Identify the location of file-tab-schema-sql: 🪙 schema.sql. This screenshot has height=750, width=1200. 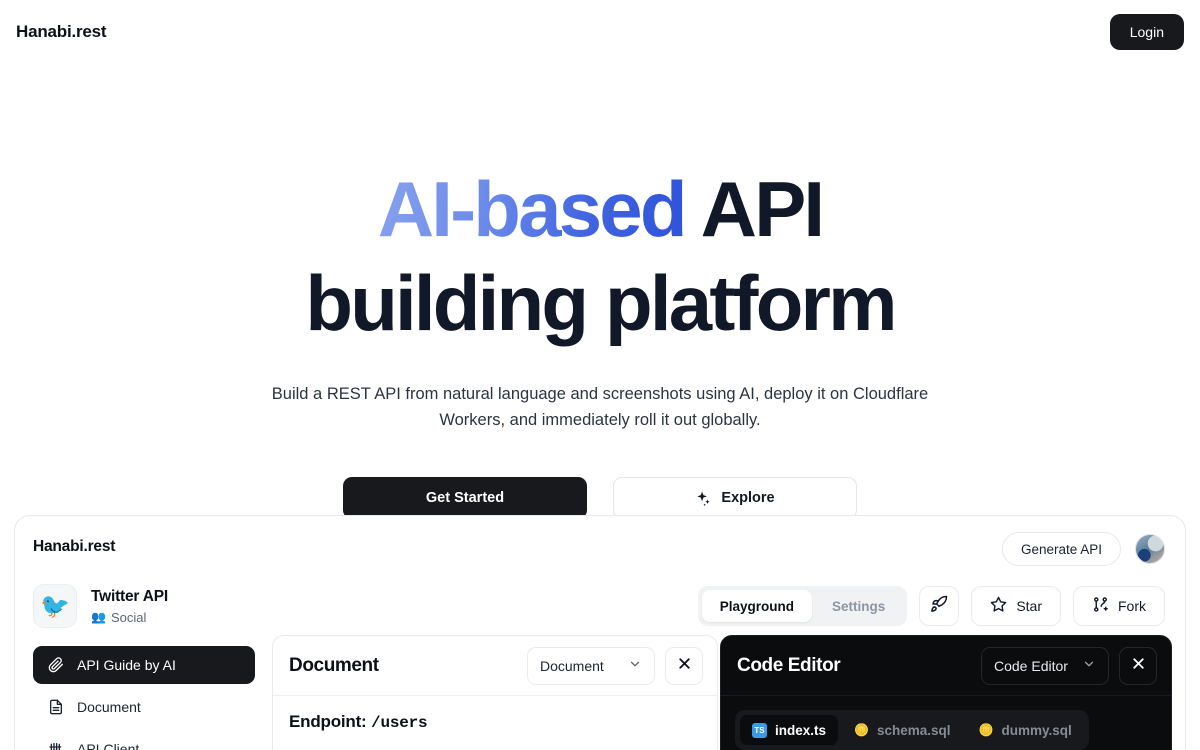
(902, 730).